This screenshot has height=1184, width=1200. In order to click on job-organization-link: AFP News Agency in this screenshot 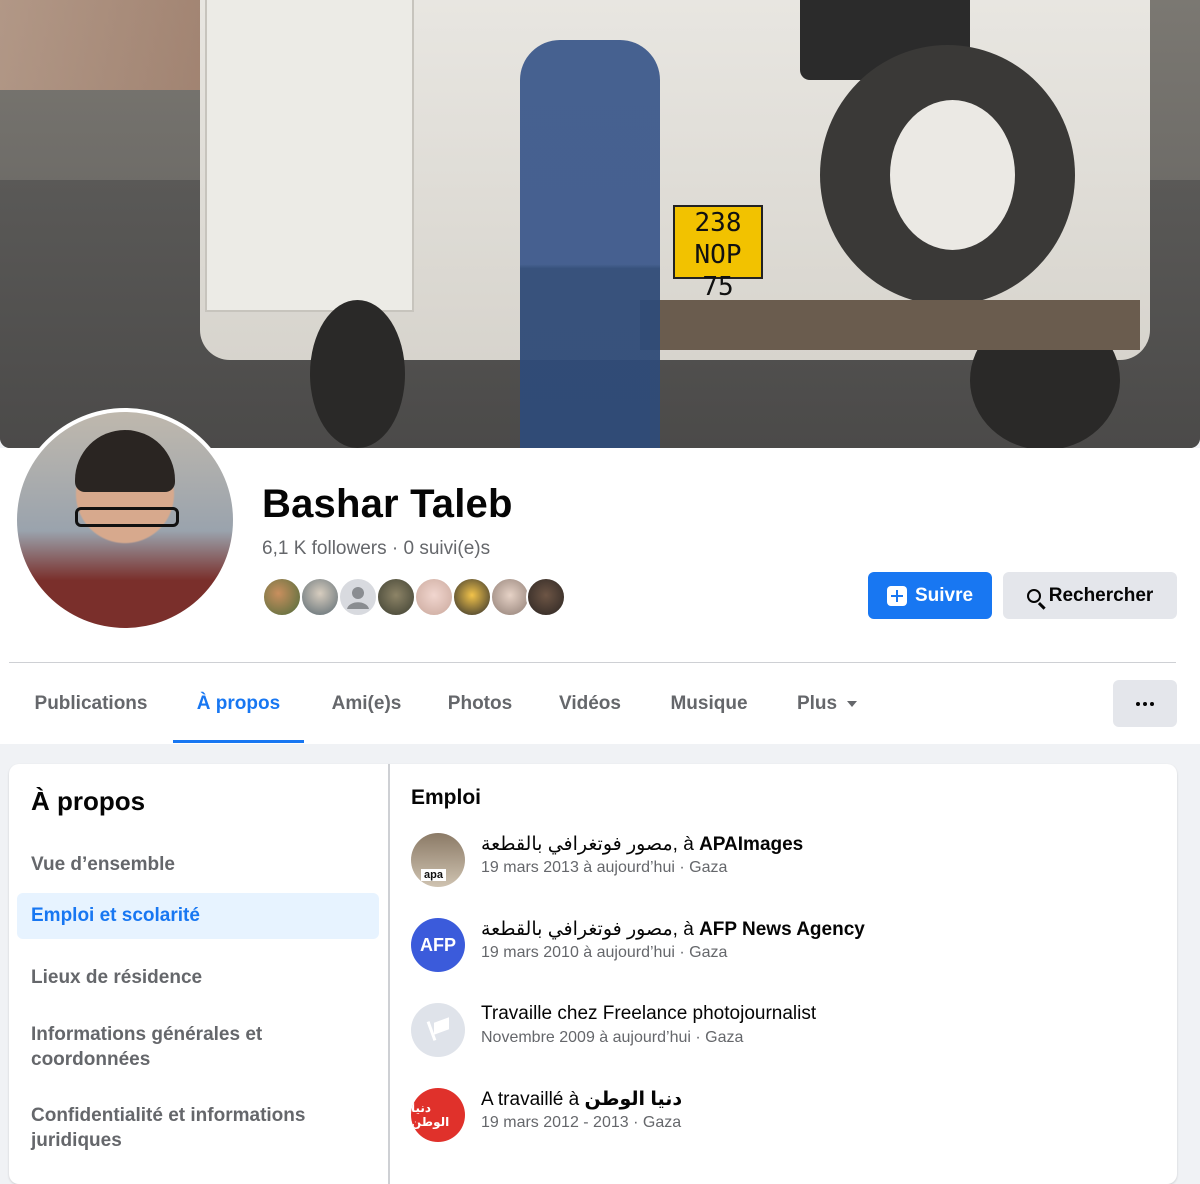, I will do `click(782, 929)`.